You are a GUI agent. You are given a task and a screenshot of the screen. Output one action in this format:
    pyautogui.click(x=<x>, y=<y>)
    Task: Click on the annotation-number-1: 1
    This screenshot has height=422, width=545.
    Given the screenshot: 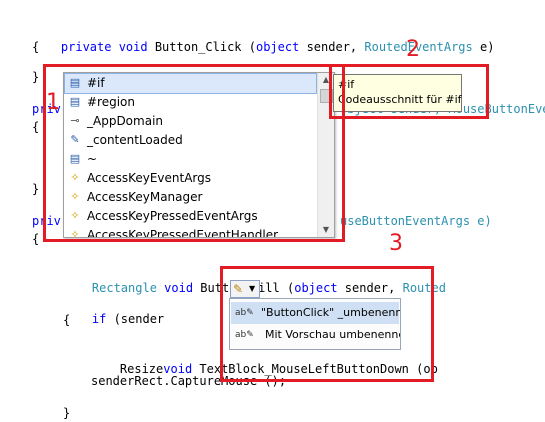 What is the action you would take?
    pyautogui.click(x=53, y=102)
    